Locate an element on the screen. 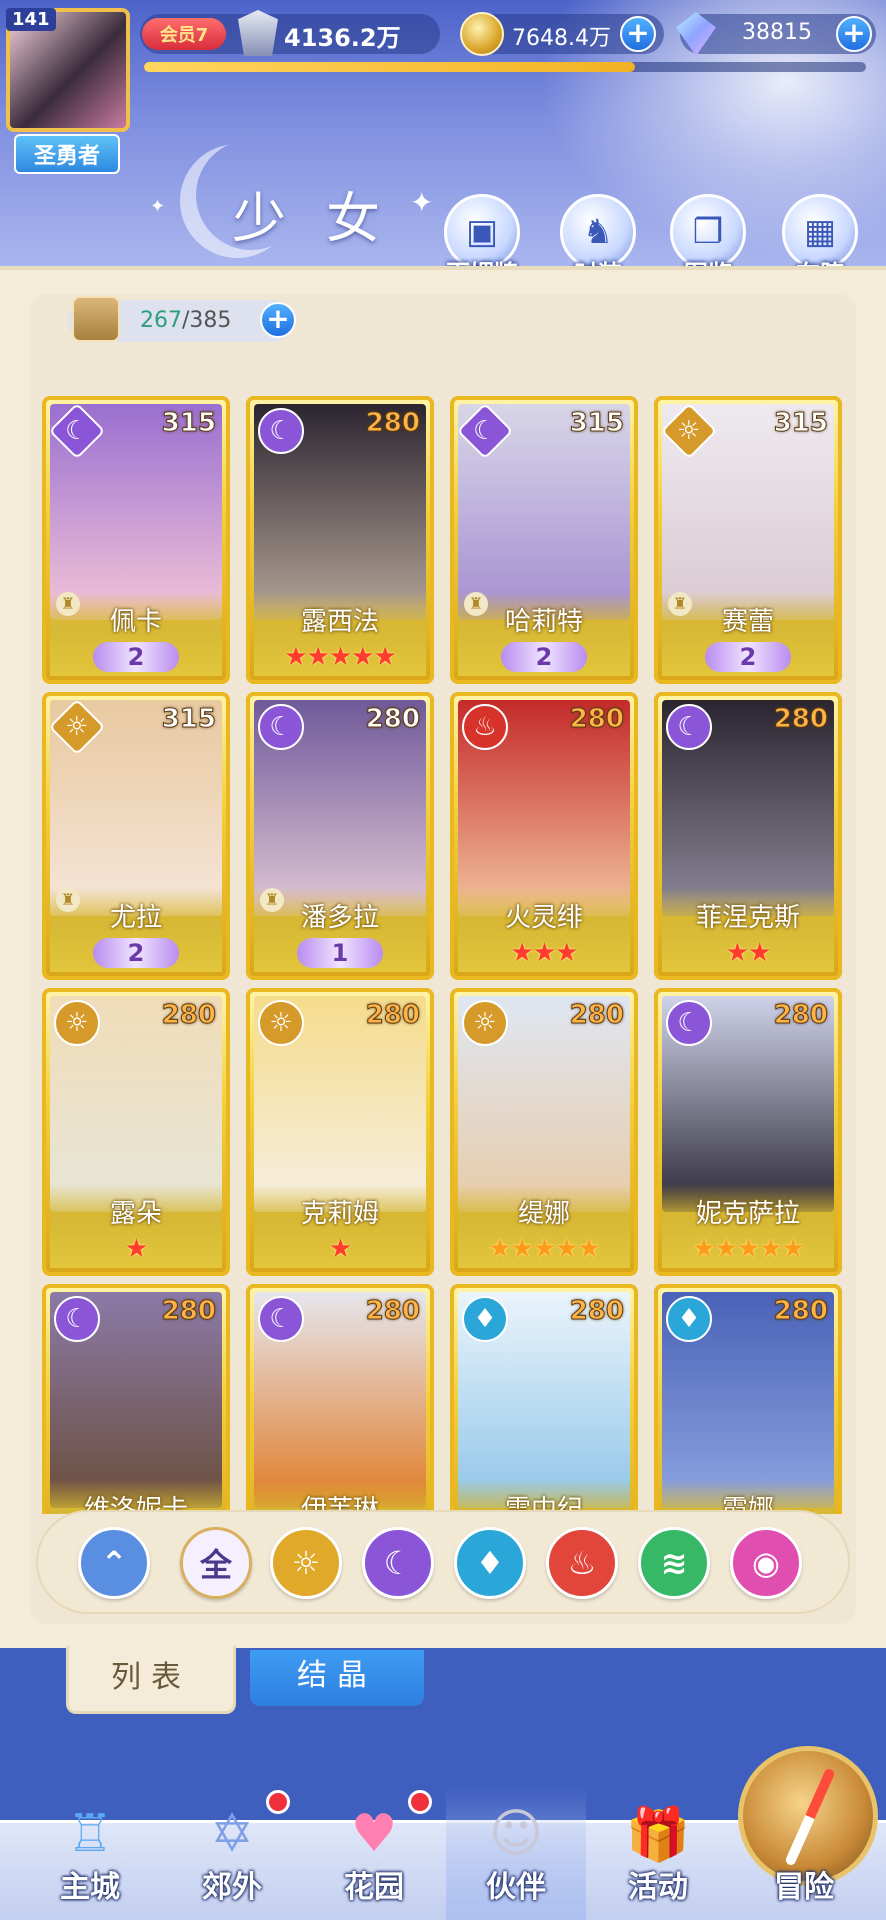 The image size is (886, 1920). character-card: ☾ 315 ♜ 佩卡 2 is located at coordinates (136, 540).